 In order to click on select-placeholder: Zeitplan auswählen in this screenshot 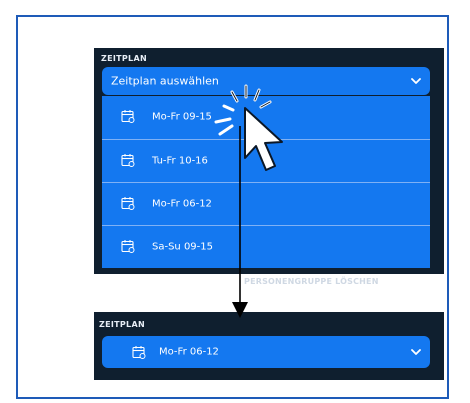, I will do `click(165, 81)`.